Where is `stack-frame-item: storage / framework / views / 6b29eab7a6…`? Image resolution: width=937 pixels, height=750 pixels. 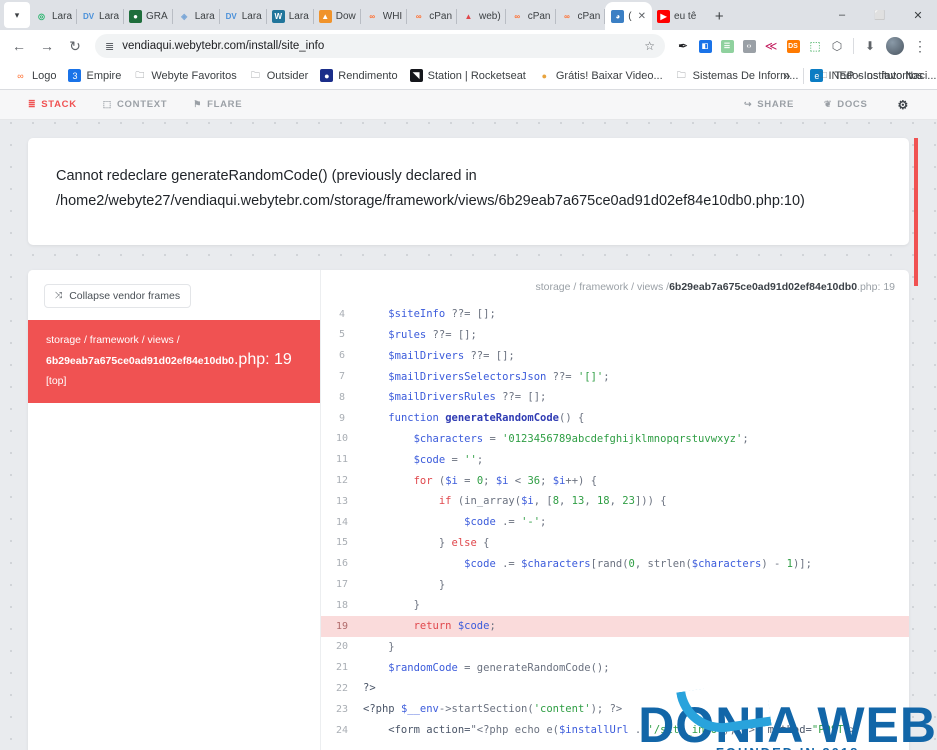 stack-frame-item: storage / framework / views / 6b29eab7a6… is located at coordinates (174, 361).